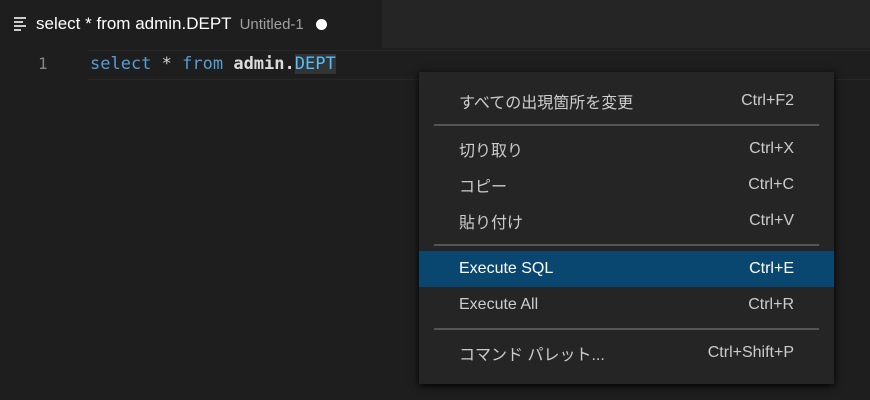 The width and height of the screenshot is (870, 400). Describe the element at coordinates (626, 185) in the screenshot. I see `menu-item-copy: コピー Ctrl+C` at that location.